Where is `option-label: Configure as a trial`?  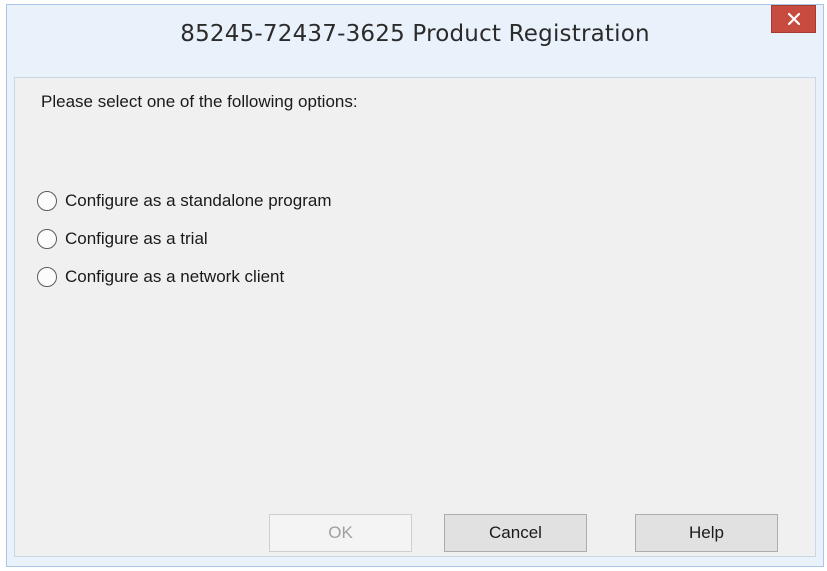
option-label: Configure as a trial is located at coordinates (136, 238).